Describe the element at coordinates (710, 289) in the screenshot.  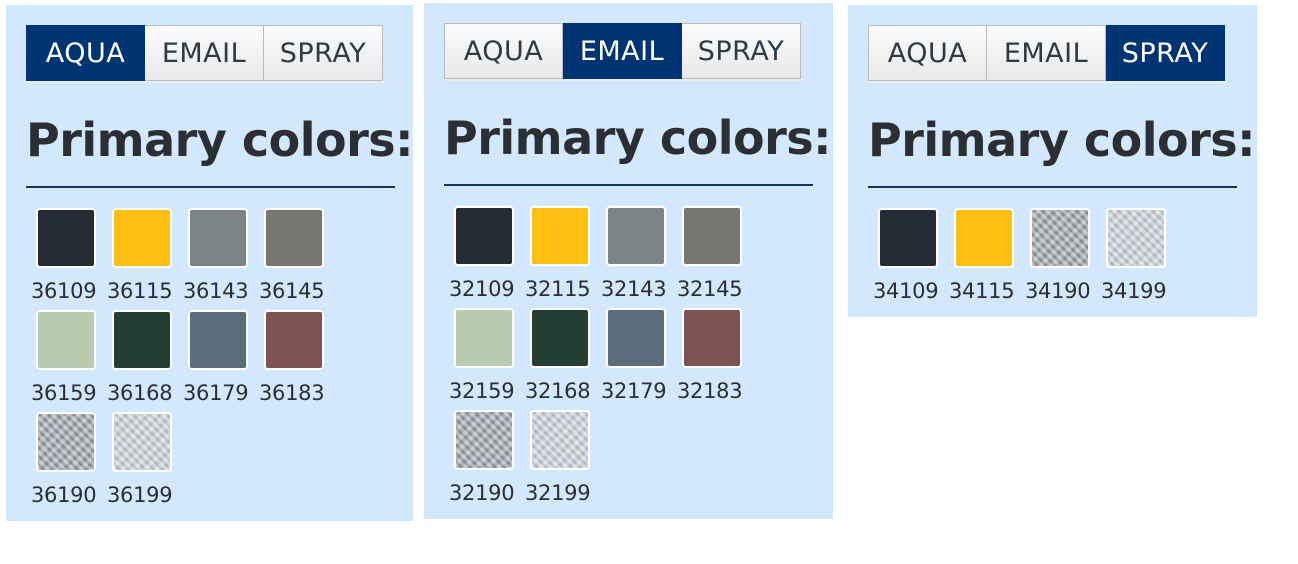
I see `color-code-label: 32145` at that location.